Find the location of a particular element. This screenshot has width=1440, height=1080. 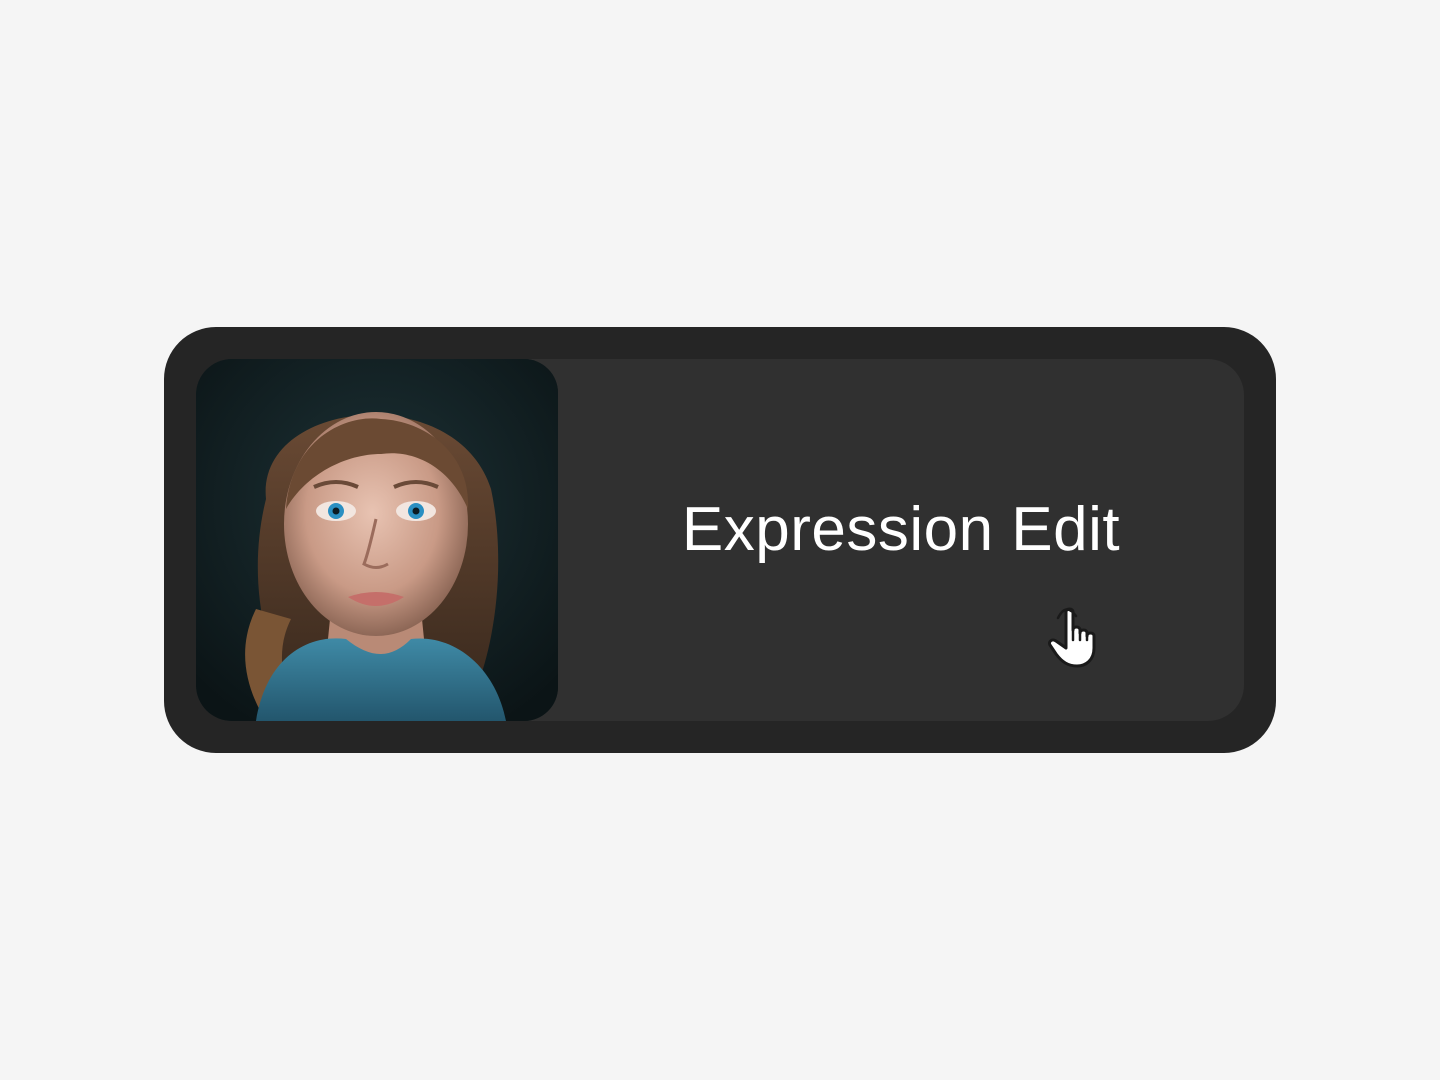

portrait-image is located at coordinates (377, 540).